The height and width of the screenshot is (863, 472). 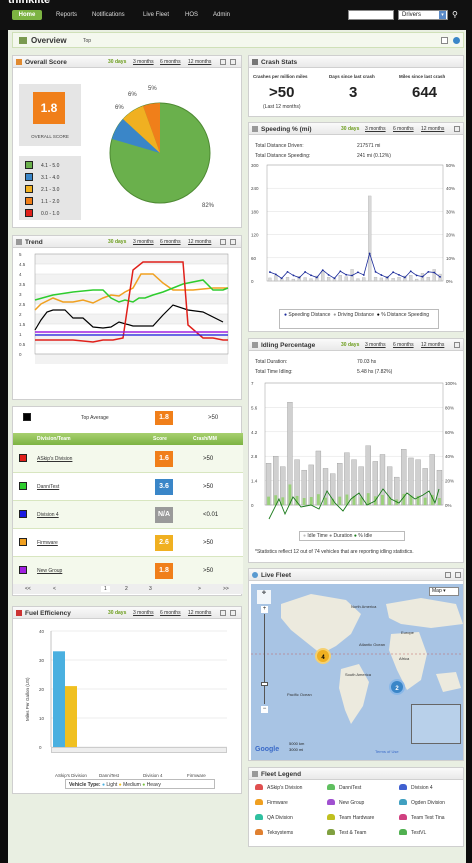 What do you see at coordinates (95, 418) in the screenshot?
I see `top-average-label: Top Average` at bounding box center [95, 418].